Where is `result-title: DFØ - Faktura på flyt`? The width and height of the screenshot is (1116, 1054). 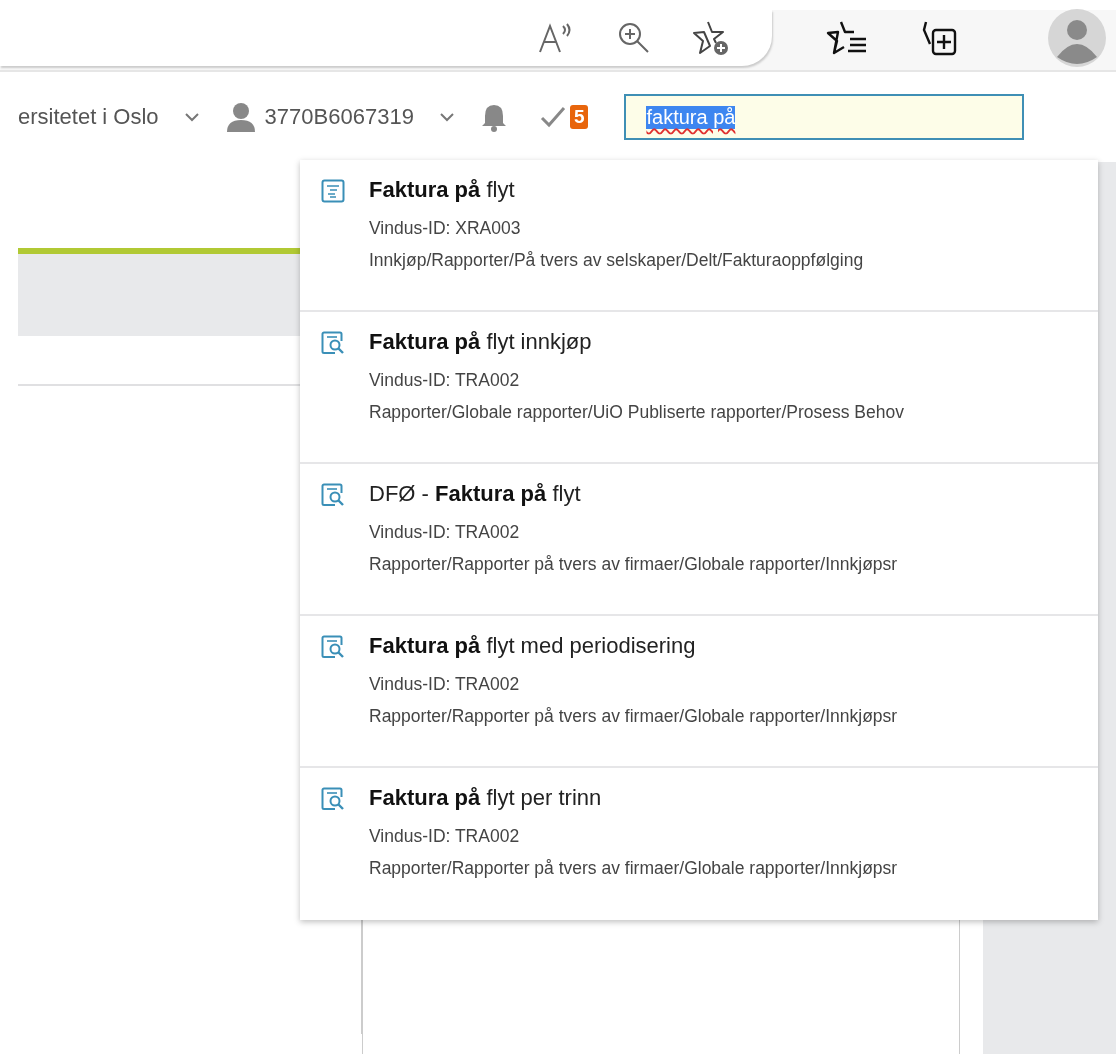 result-title: DFØ - Faktura på flyt is located at coordinates (475, 494).